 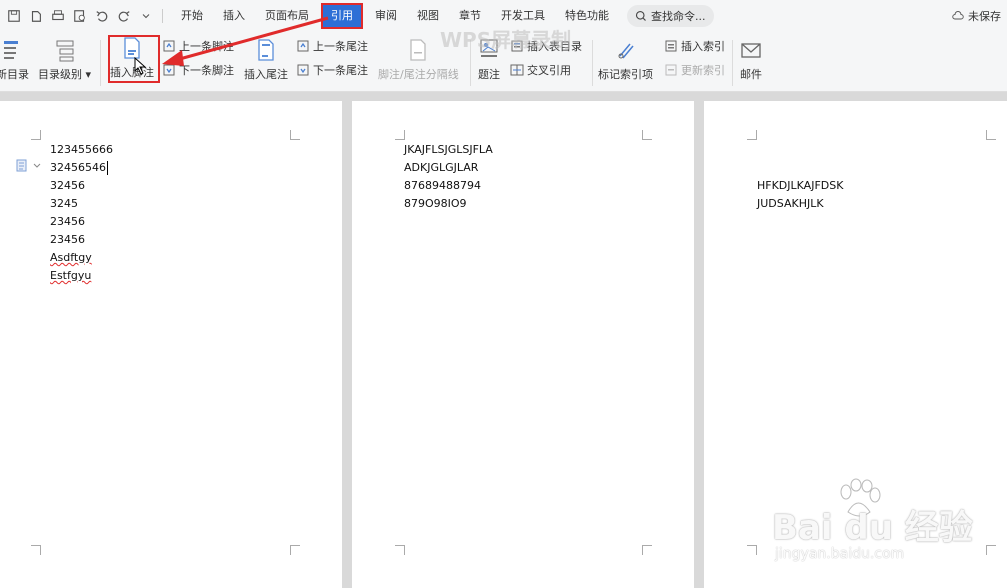 I want to click on save-status-label: 未保存, so click(x=984, y=16).